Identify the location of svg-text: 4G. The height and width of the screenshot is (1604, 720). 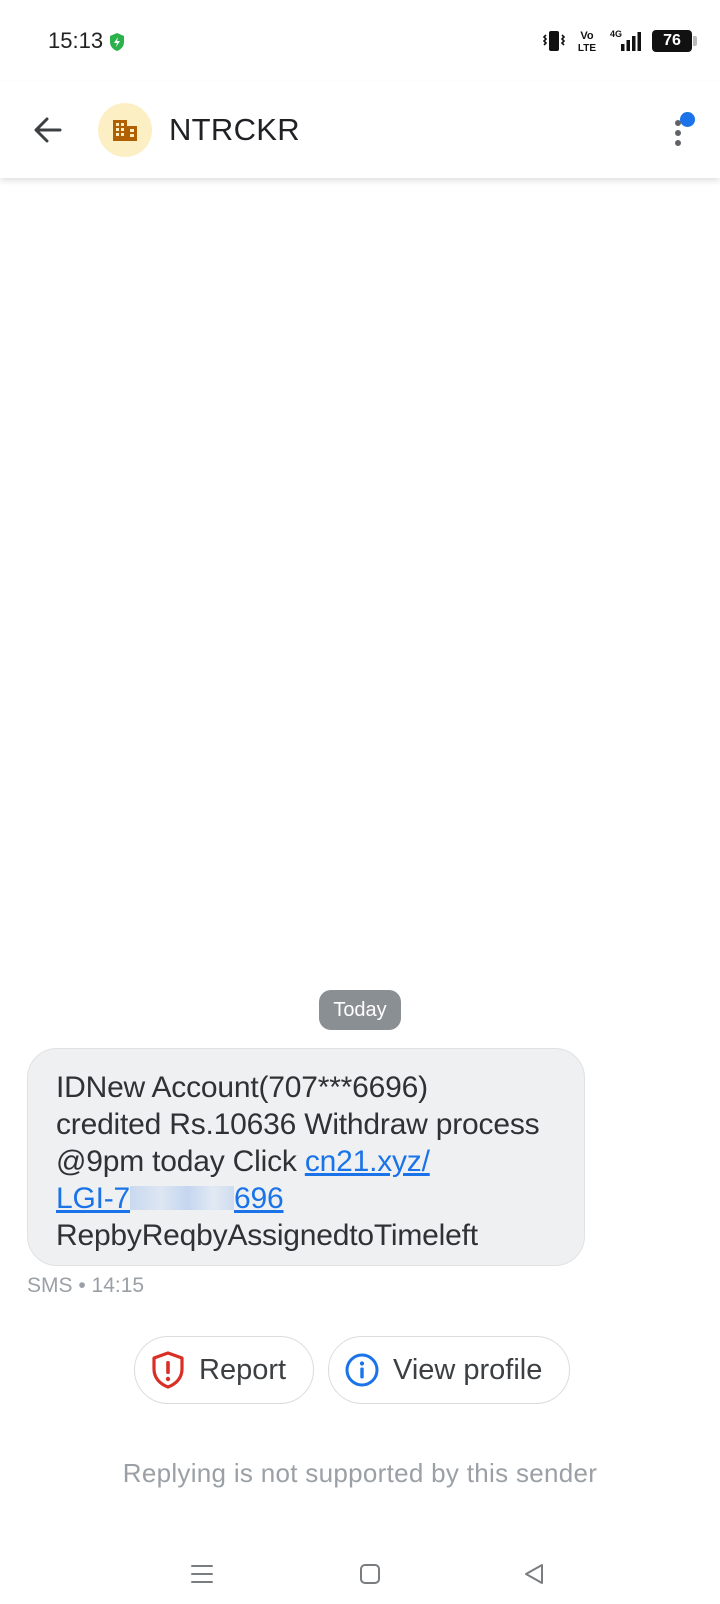
(616, 34).